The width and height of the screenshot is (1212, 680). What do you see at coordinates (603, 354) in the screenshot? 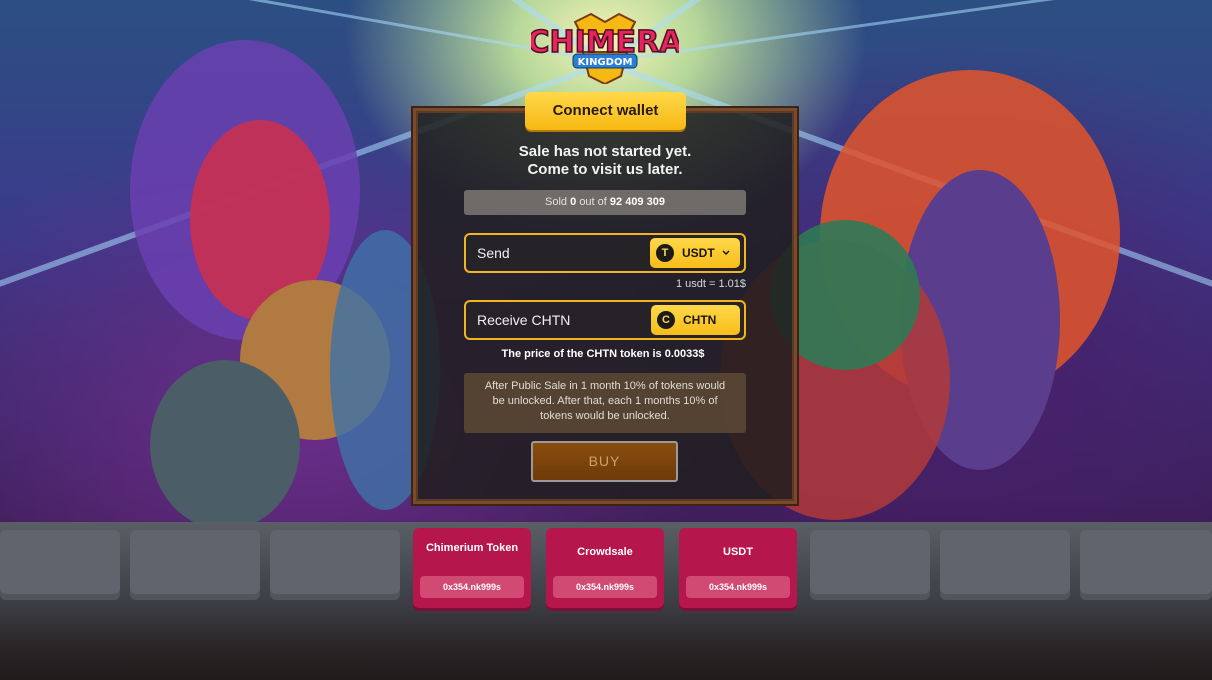
I see `token-price-text: The price of the CHTN token is 0.0033$` at bounding box center [603, 354].